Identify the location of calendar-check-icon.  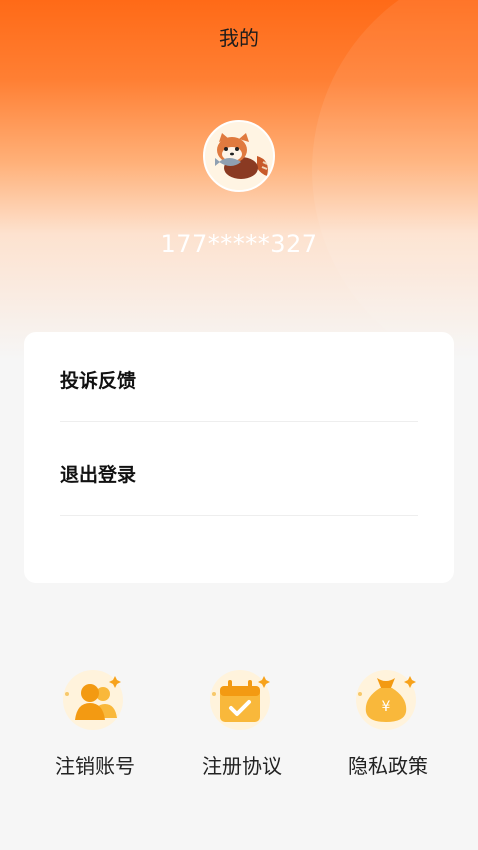
(240, 700).